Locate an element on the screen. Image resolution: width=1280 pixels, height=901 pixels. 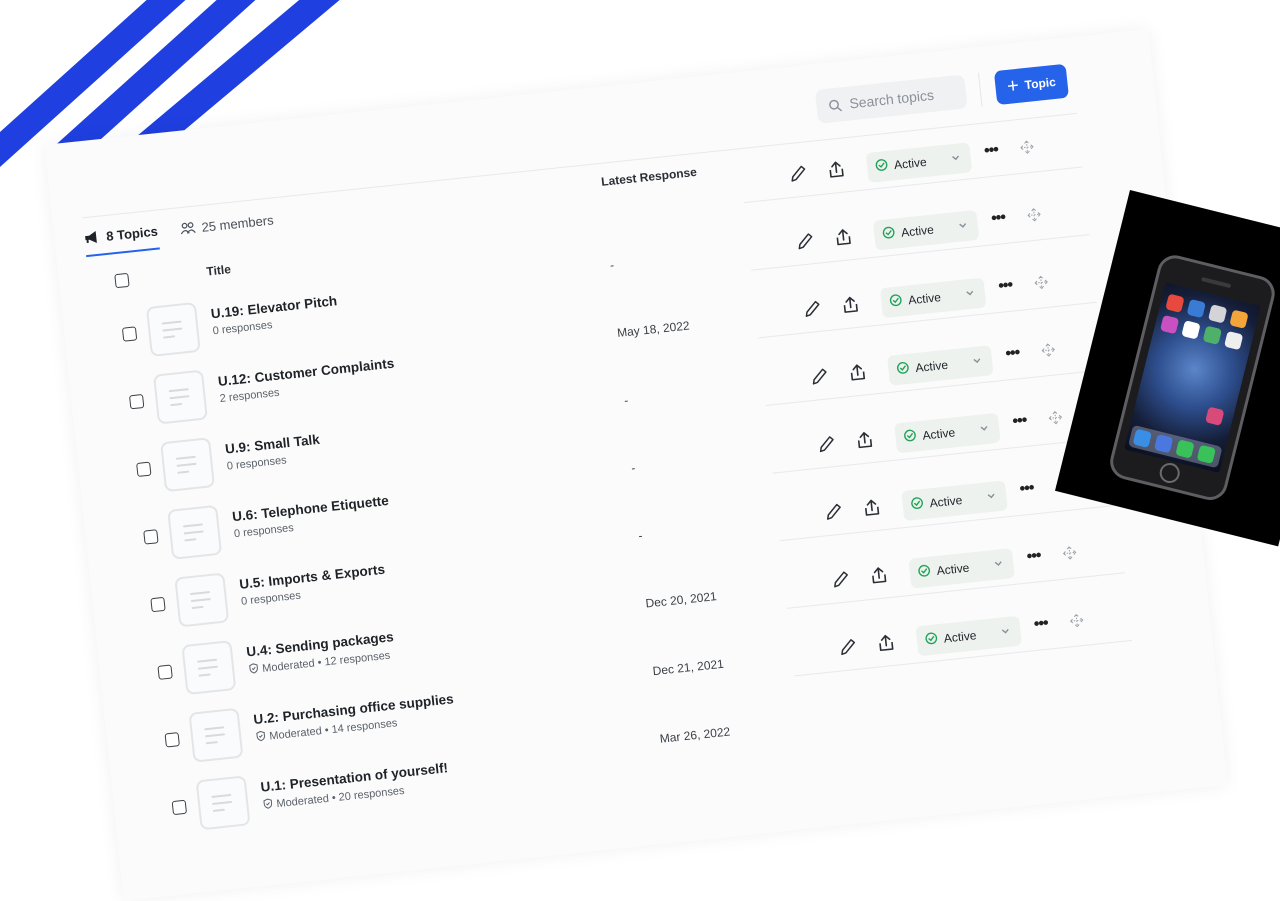
home-button is located at coordinates (1169, 473).